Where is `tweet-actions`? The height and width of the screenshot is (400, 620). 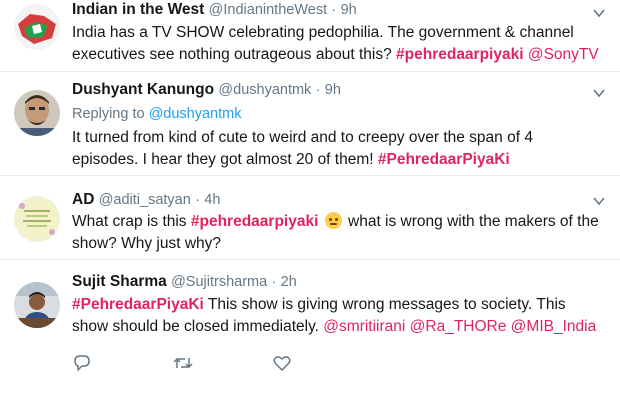 tweet-actions is located at coordinates (222, 363).